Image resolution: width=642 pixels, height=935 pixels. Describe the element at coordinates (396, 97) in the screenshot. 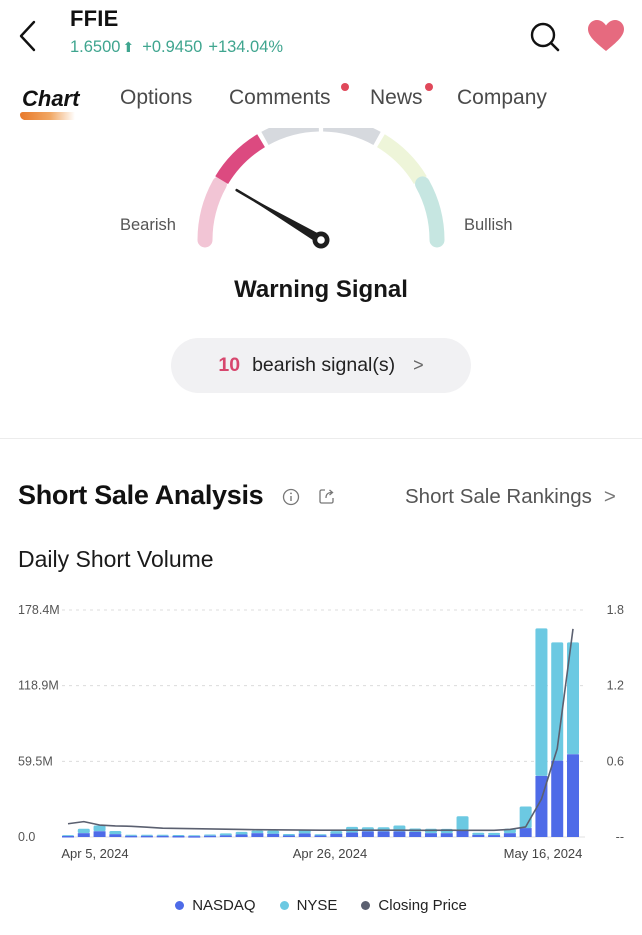

I see `tab-label: News` at that location.